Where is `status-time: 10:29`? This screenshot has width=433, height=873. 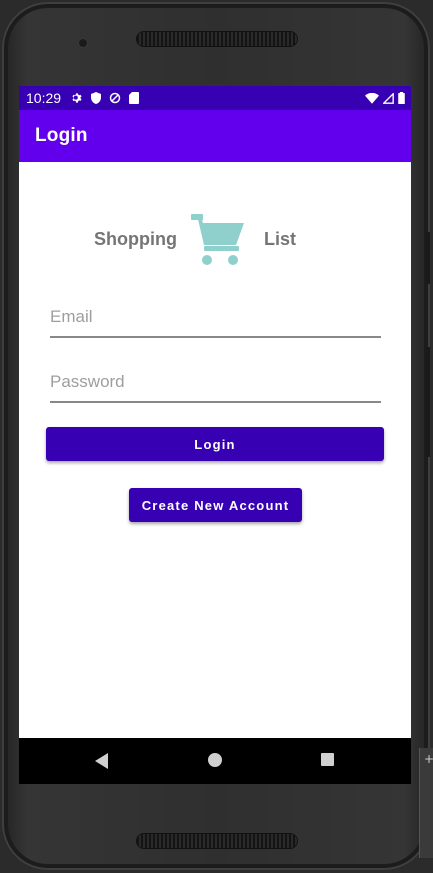
status-time: 10:29 is located at coordinates (44, 98).